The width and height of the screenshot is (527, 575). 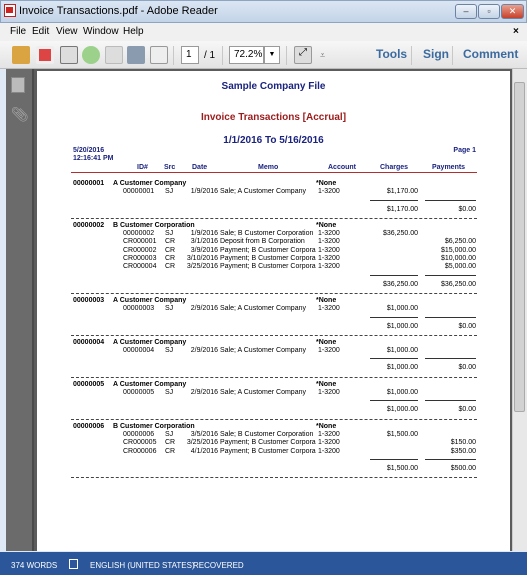 I want to click on subtotal-payments: $500.00, so click(x=463, y=468).